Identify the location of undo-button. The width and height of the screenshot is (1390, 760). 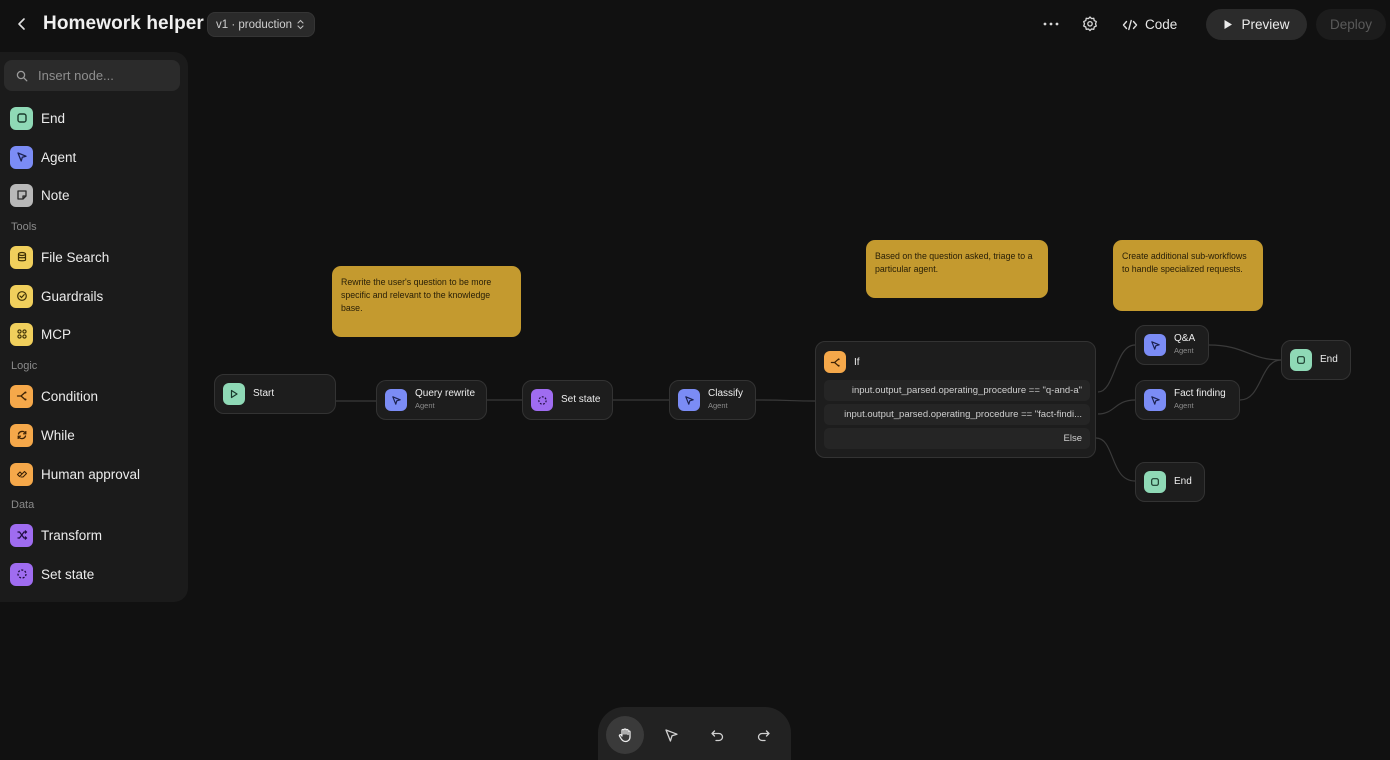
(717, 735).